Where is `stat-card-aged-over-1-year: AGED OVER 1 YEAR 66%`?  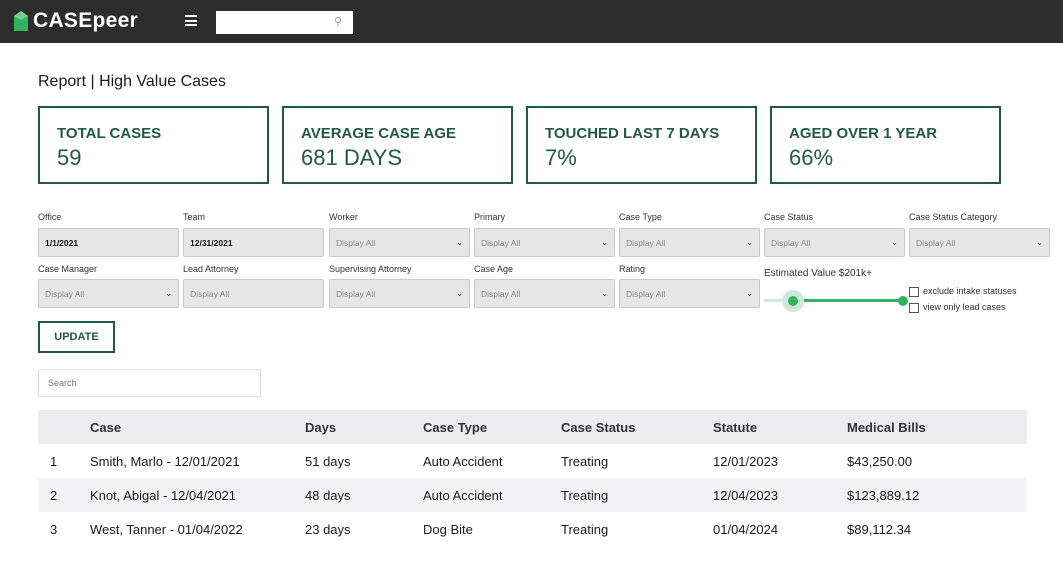
stat-card-aged-over-1-year: AGED OVER 1 YEAR 66% is located at coordinates (885, 145).